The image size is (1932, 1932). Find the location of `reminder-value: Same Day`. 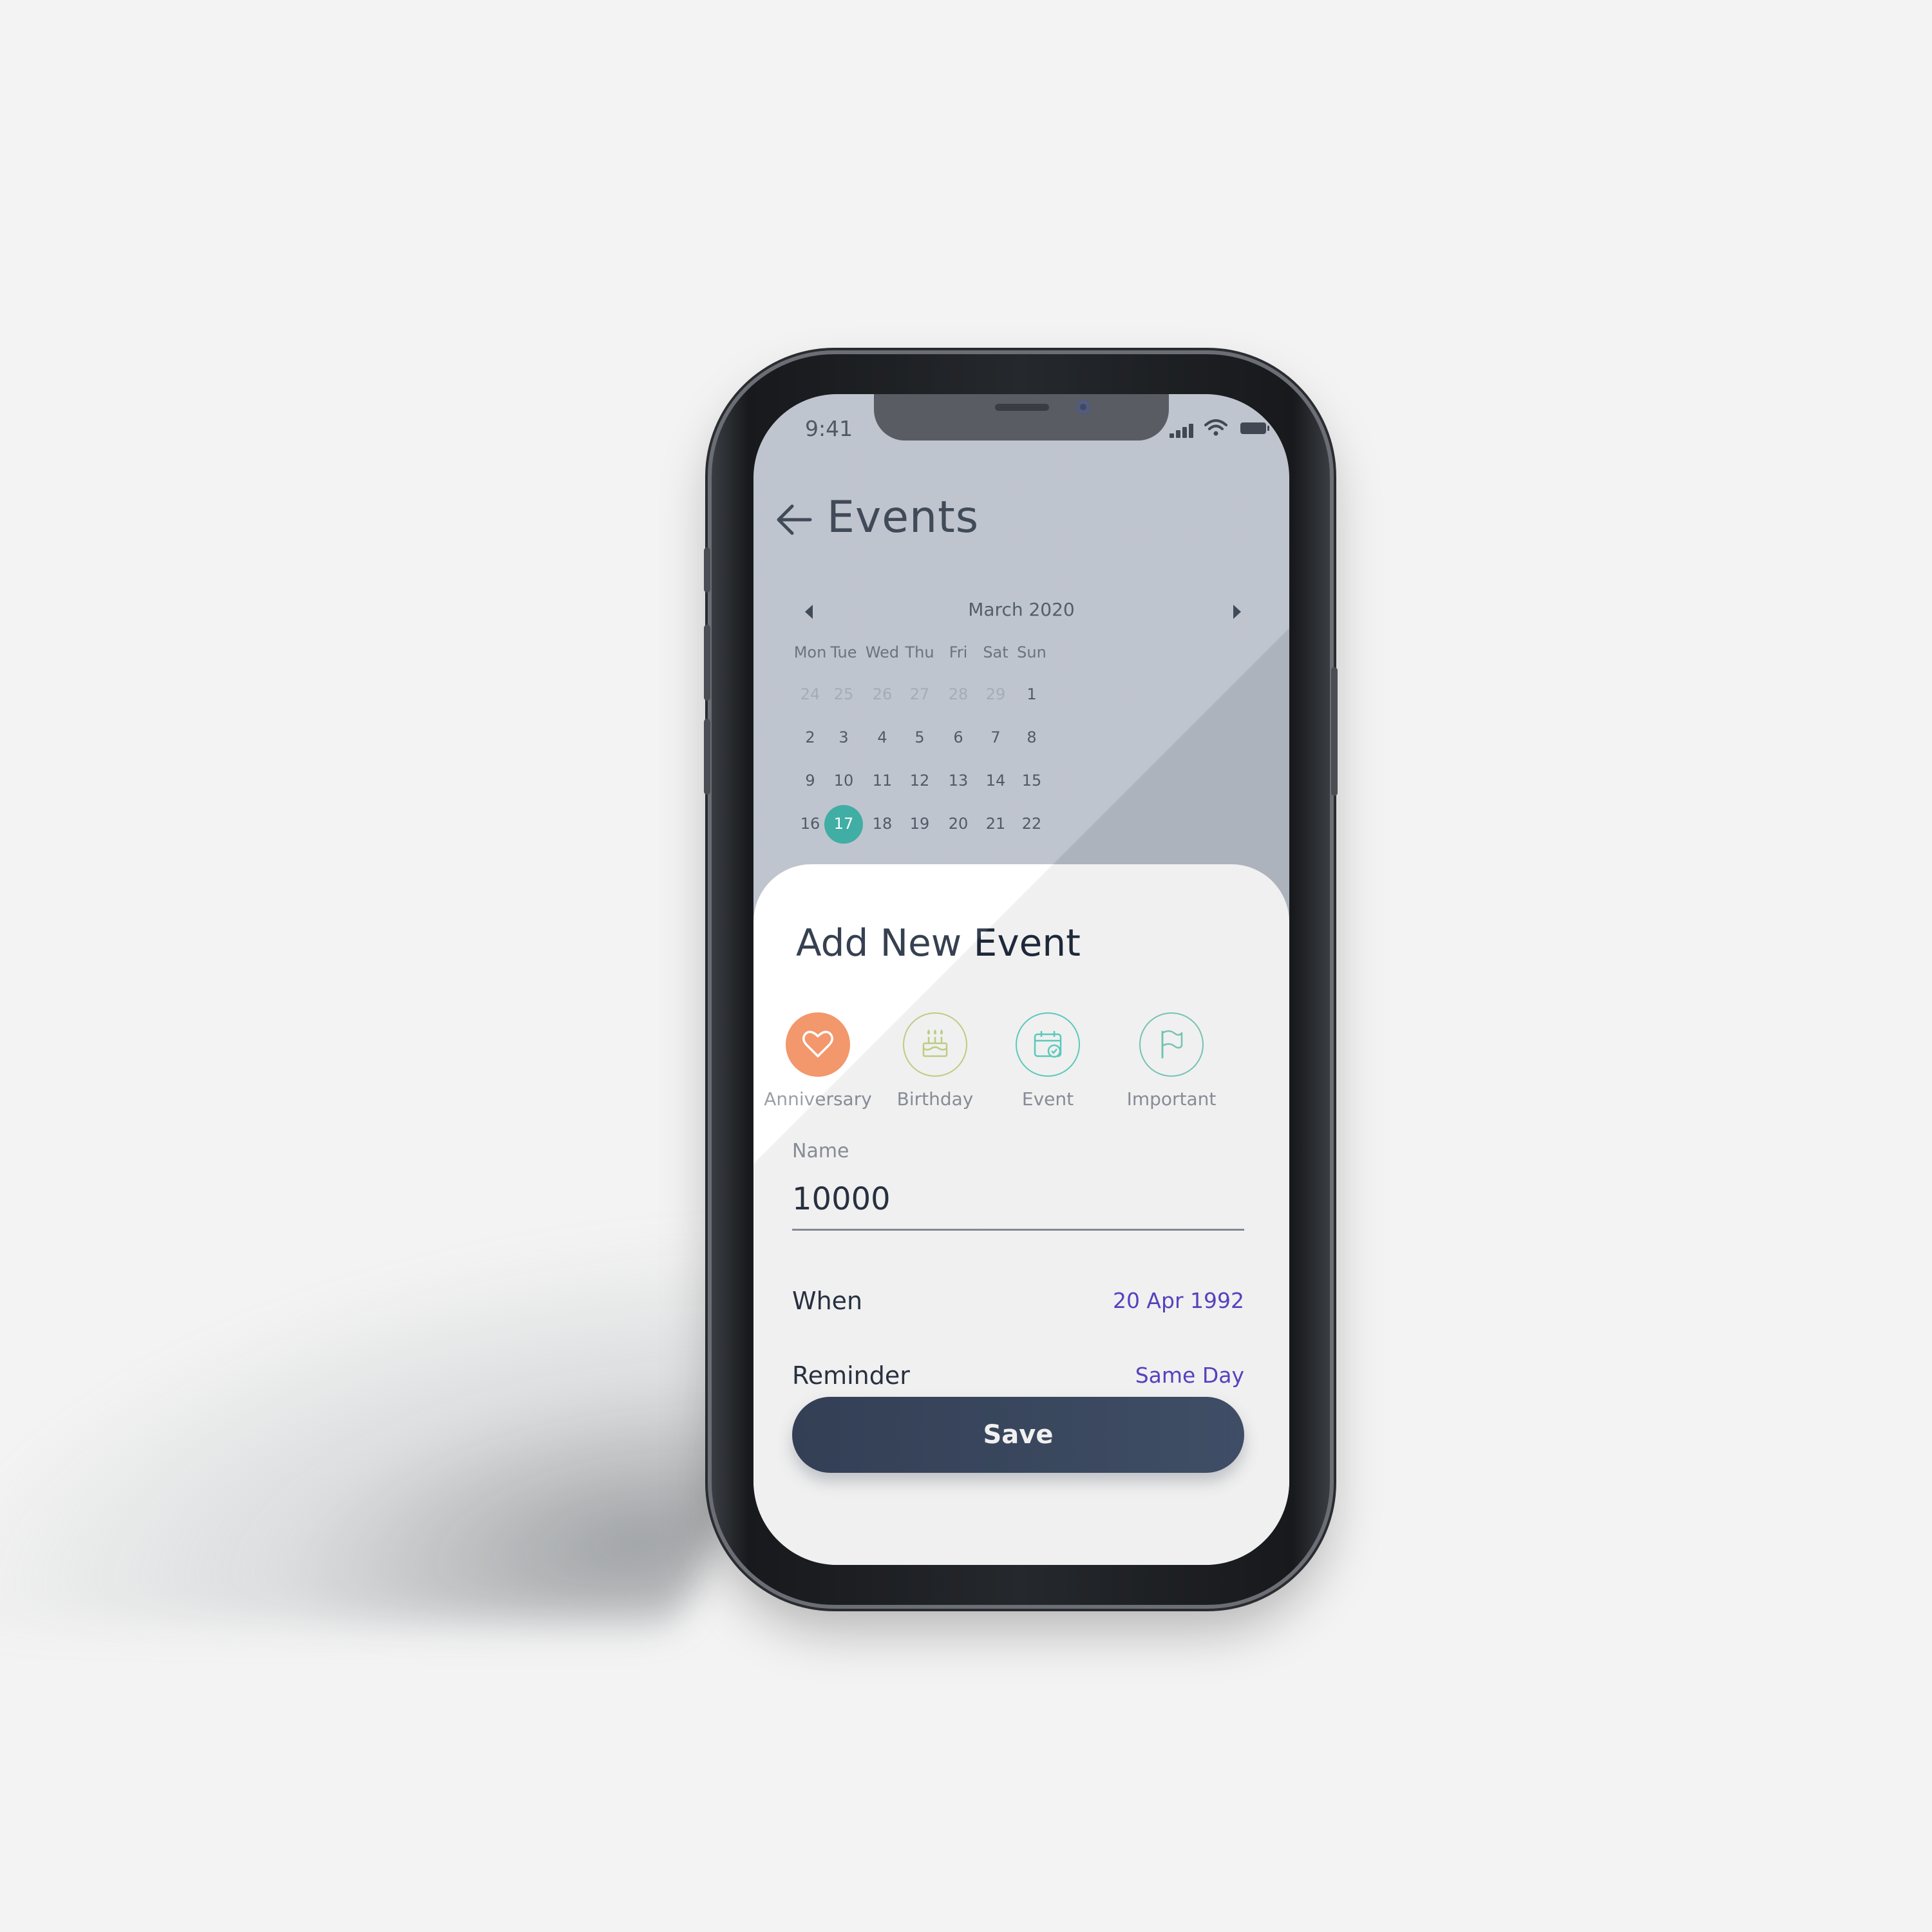

reminder-value: Same Day is located at coordinates (1189, 1376).